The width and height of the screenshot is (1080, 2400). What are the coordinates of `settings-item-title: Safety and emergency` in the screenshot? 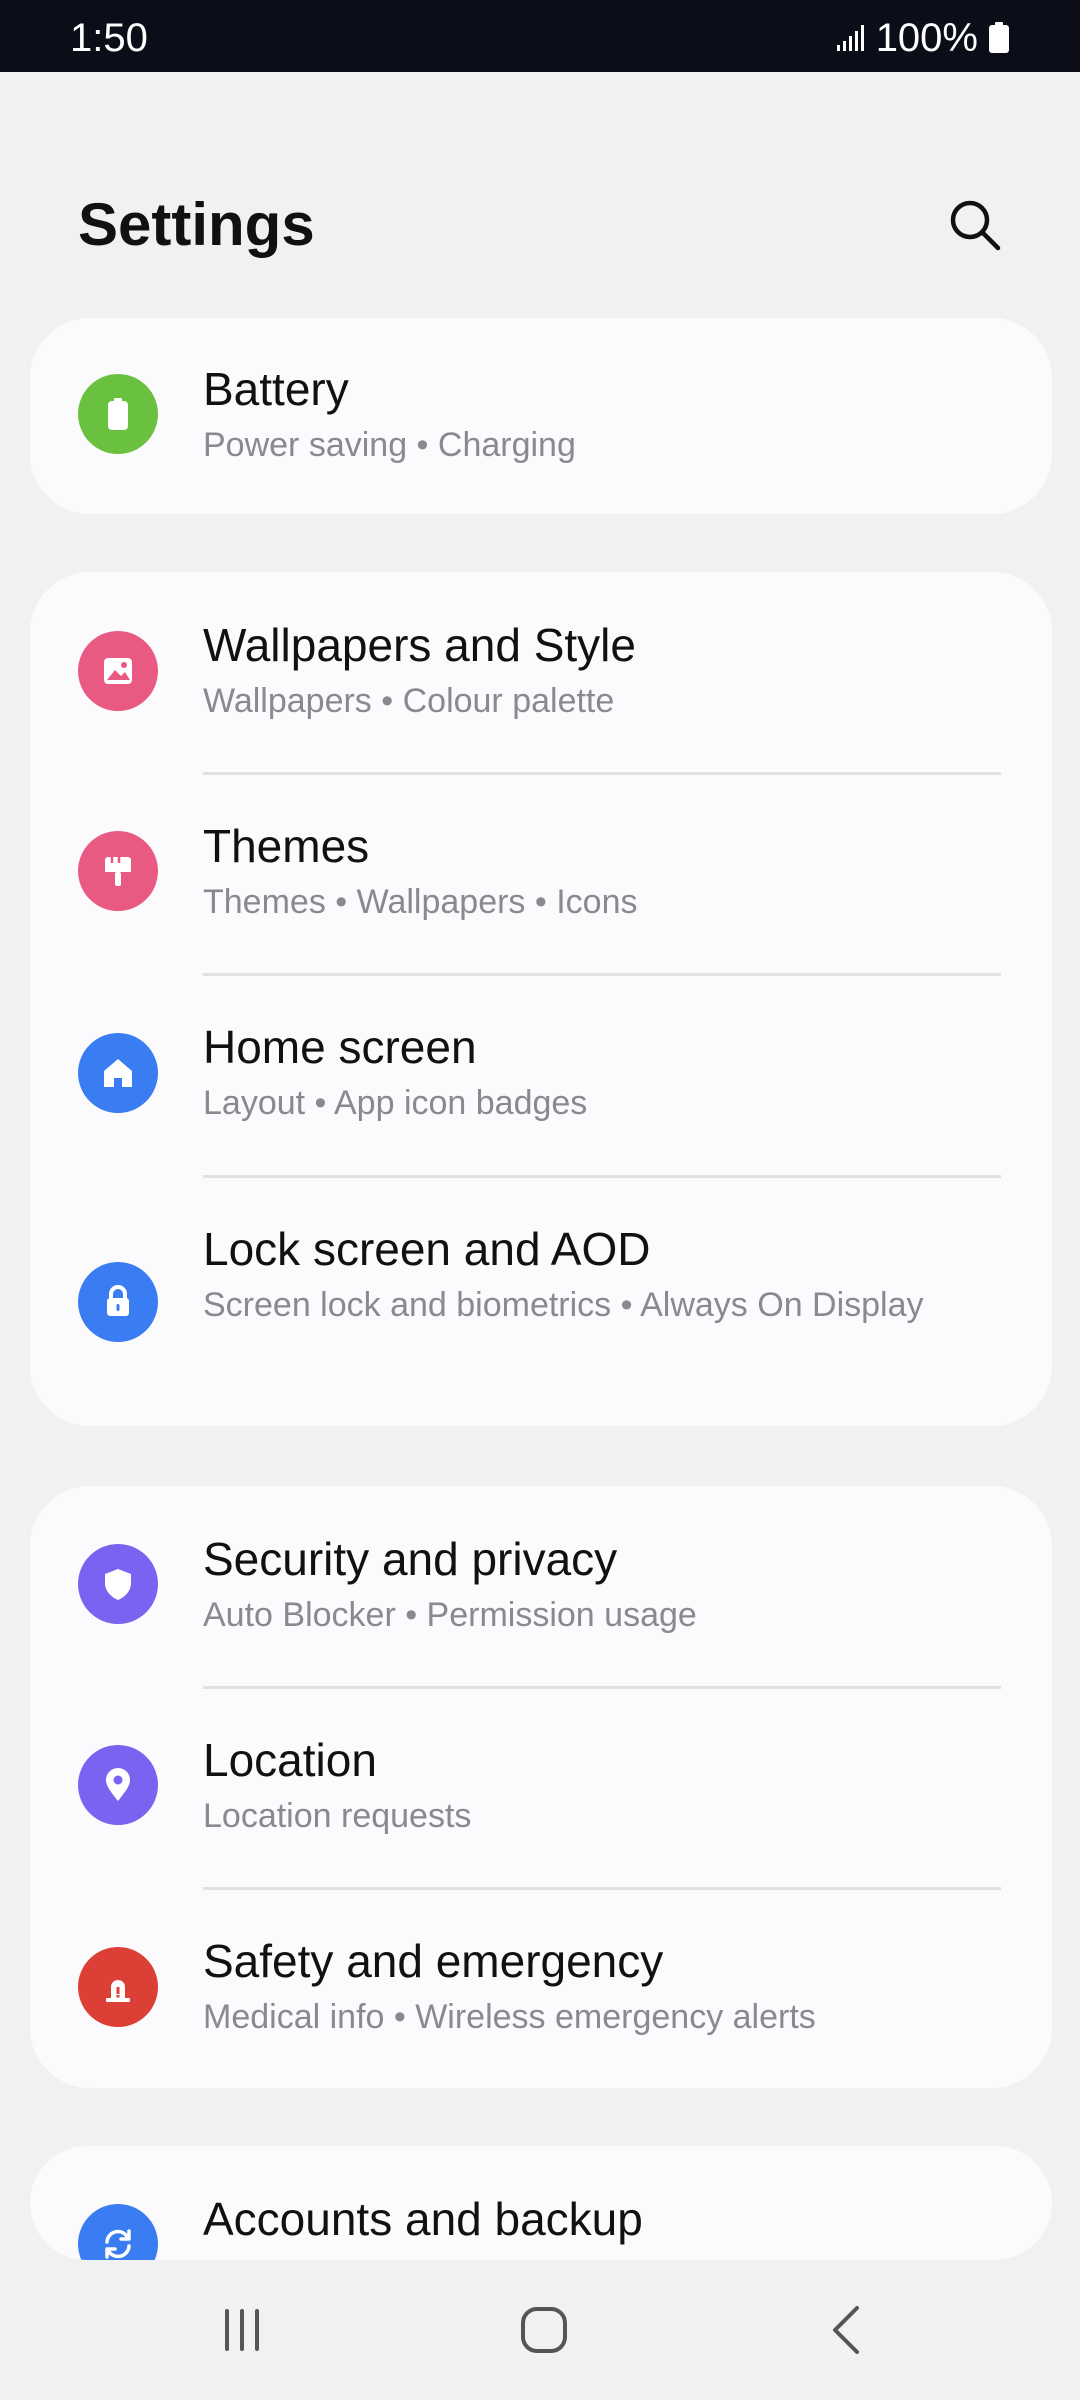 It's located at (433, 1961).